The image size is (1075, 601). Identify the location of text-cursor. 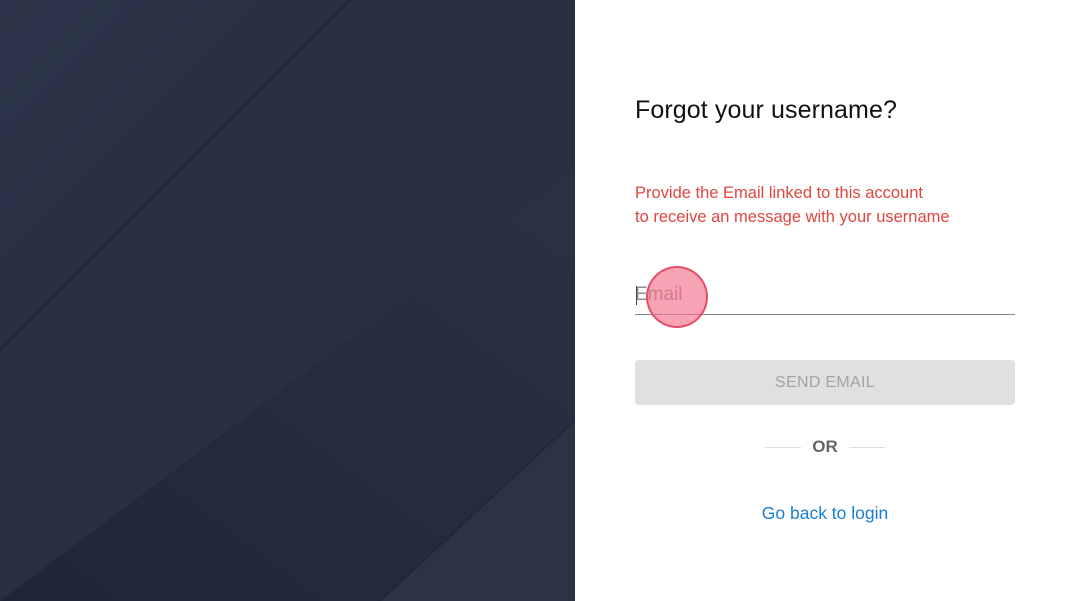
(636, 295).